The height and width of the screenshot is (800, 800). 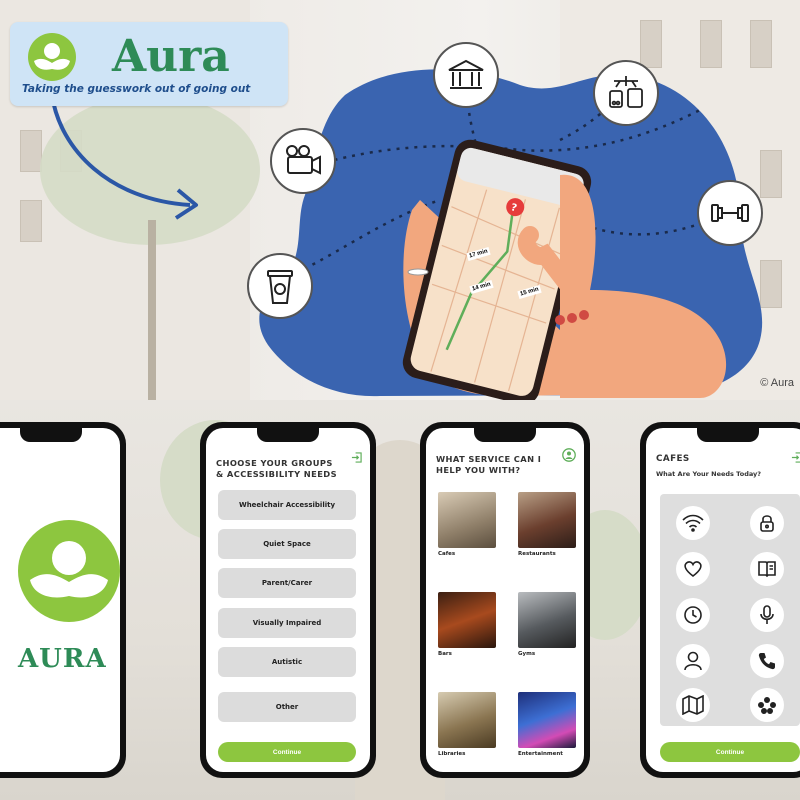 I want to click on gyms-image, so click(x=547, y=620).